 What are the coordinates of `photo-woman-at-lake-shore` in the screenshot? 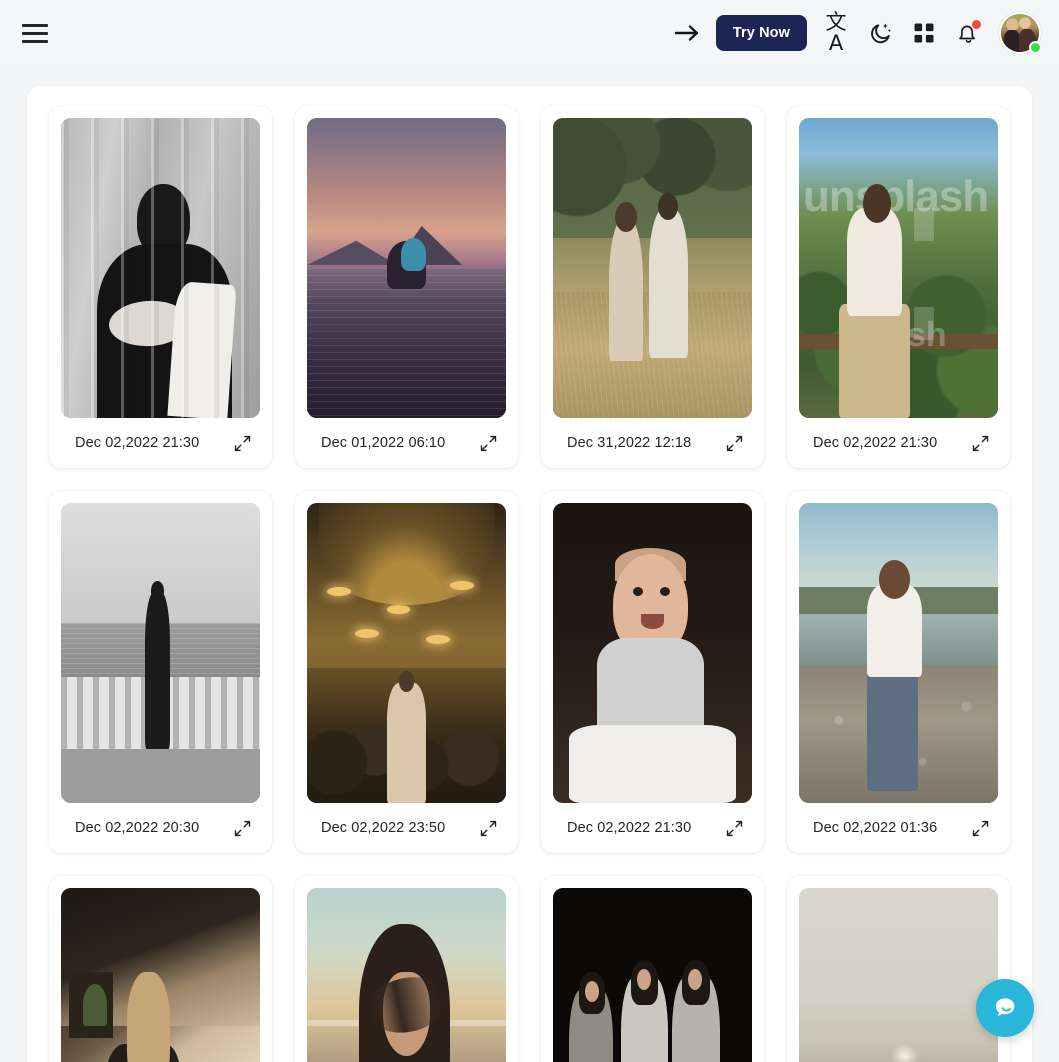 It's located at (898, 653).